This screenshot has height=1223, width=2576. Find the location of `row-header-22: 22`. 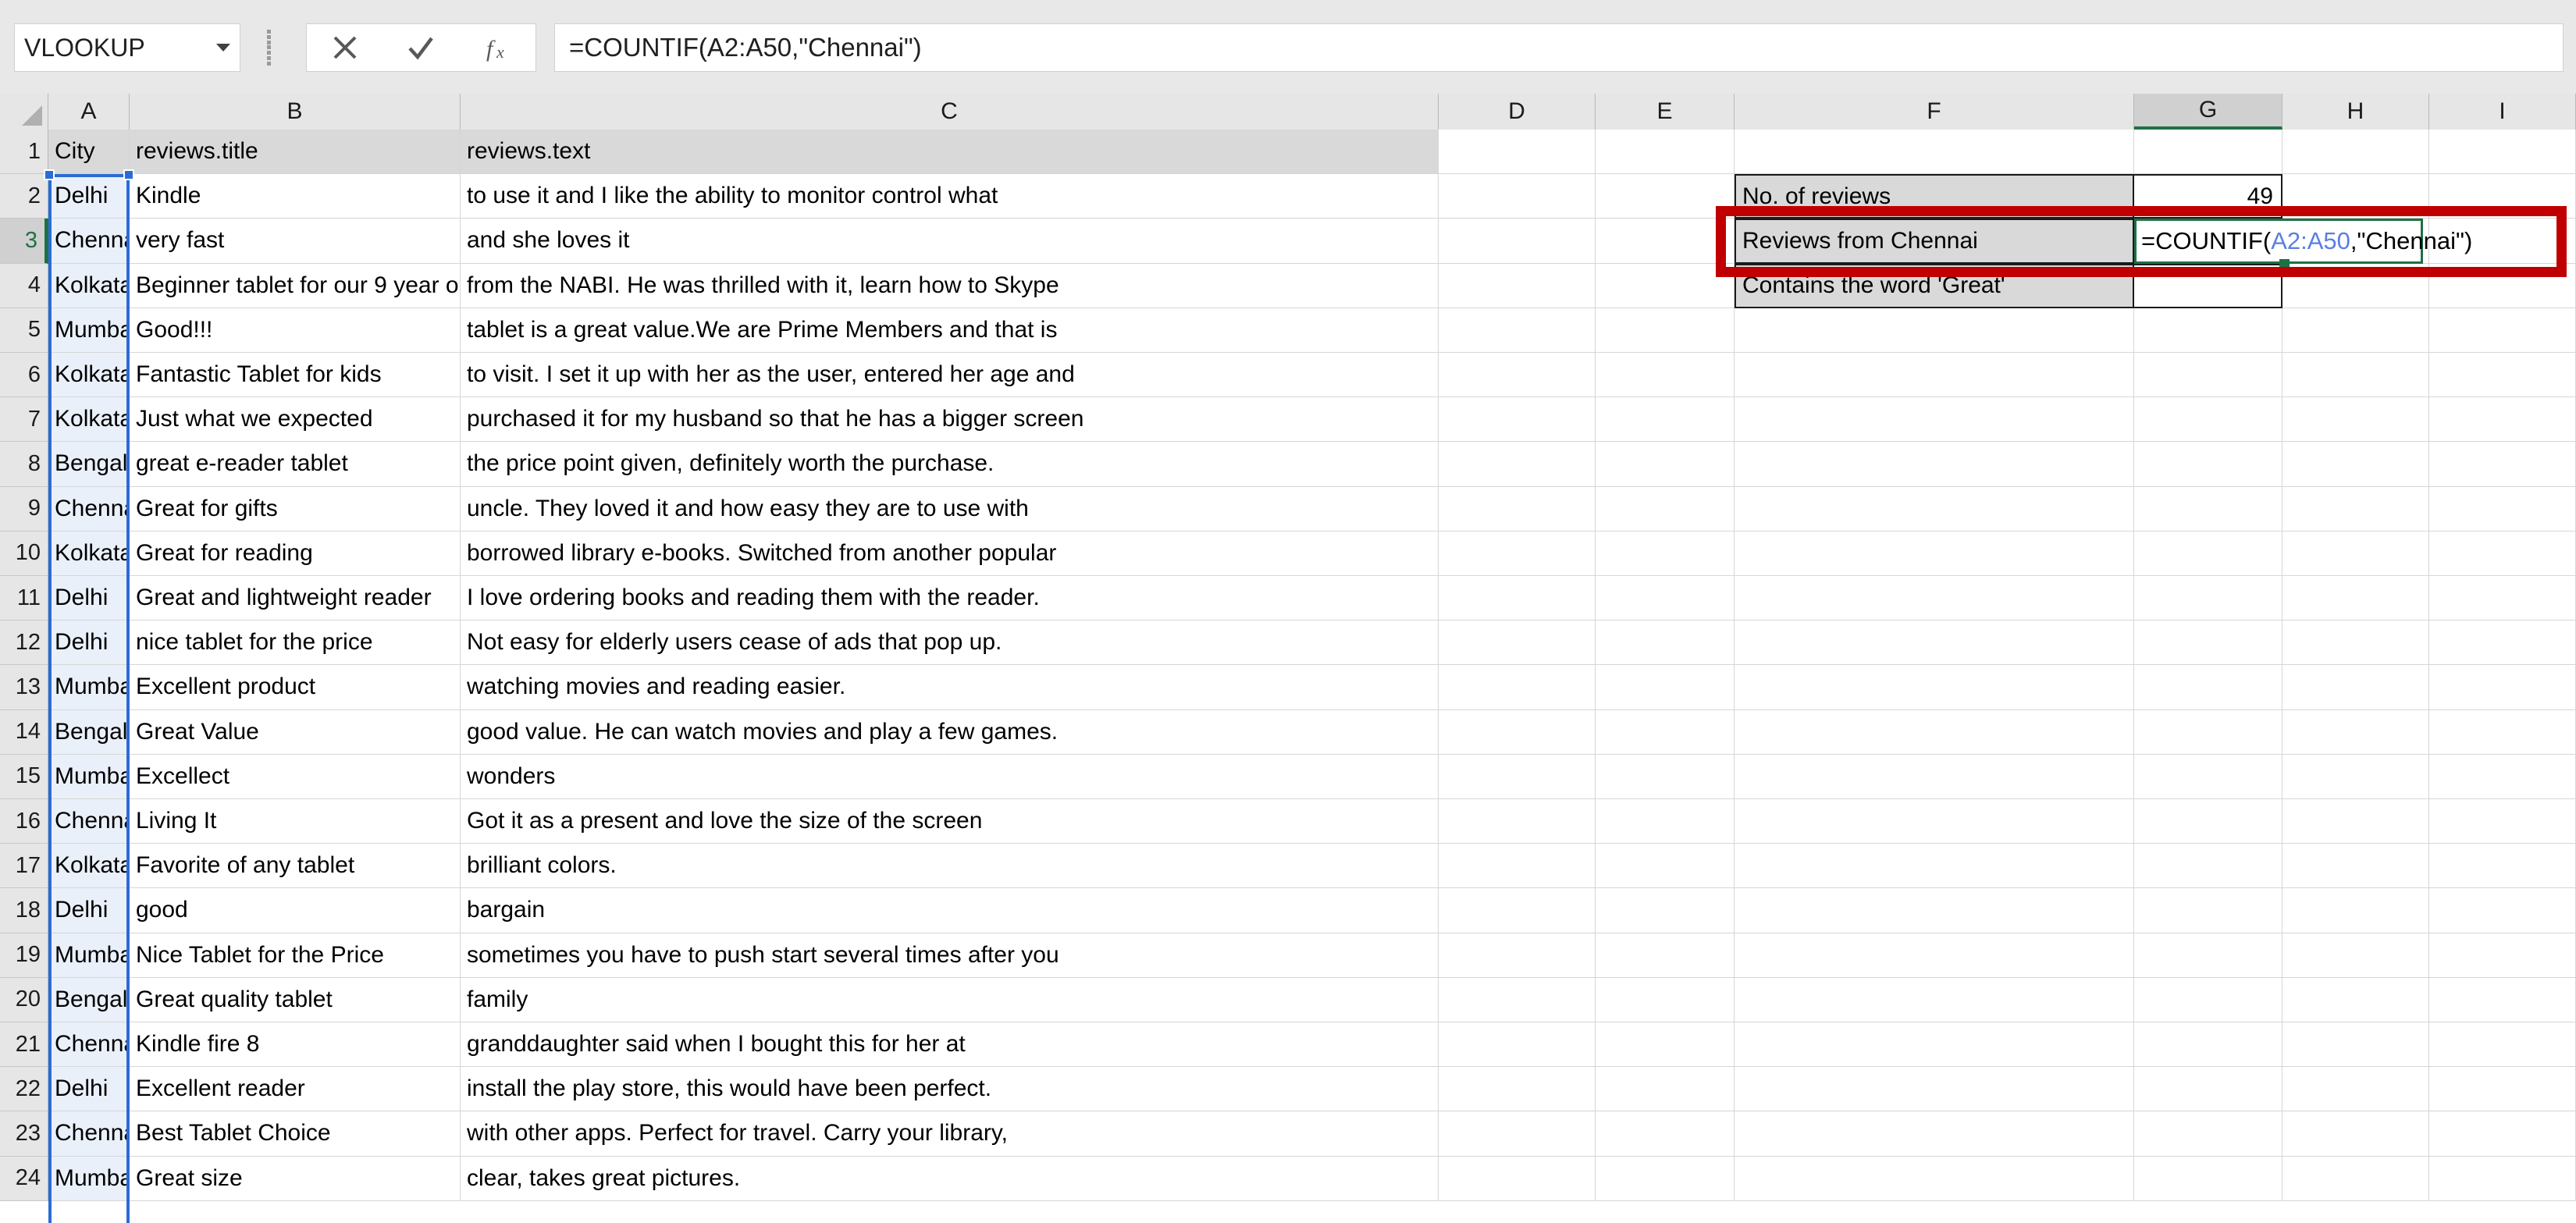

row-header-22: 22 is located at coordinates (24, 1089).